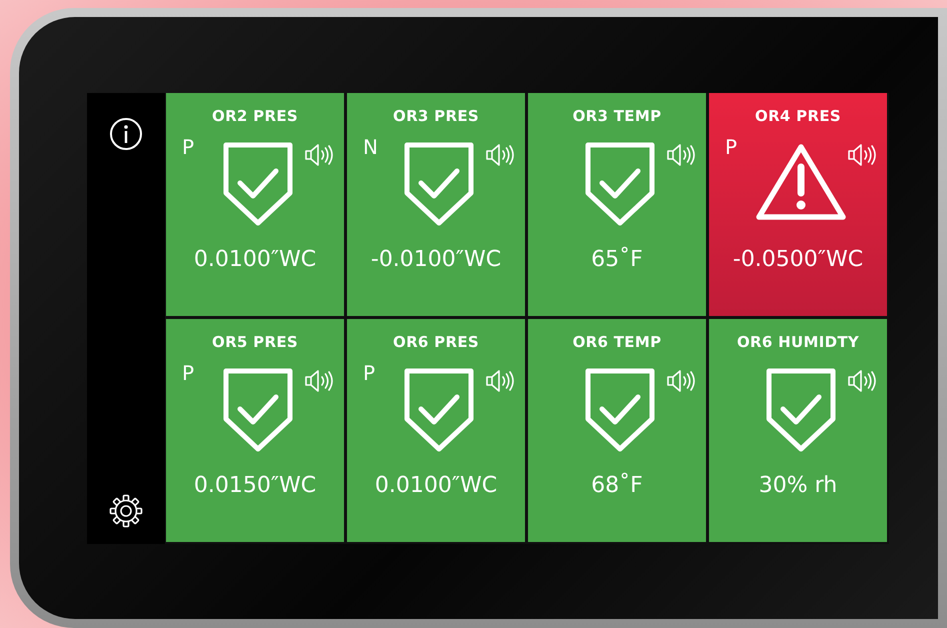 The height and width of the screenshot is (628, 947). What do you see at coordinates (436, 259) in the screenshot?
I see `sensor-reading: -0.0100″WC` at bounding box center [436, 259].